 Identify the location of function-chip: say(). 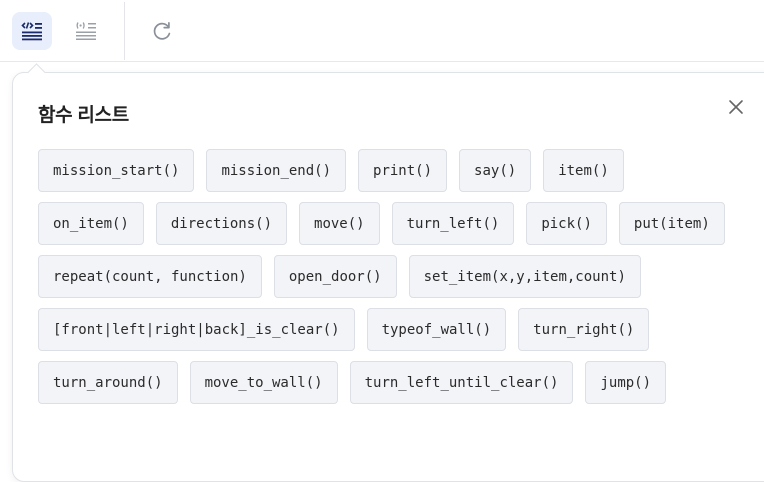
(495, 170).